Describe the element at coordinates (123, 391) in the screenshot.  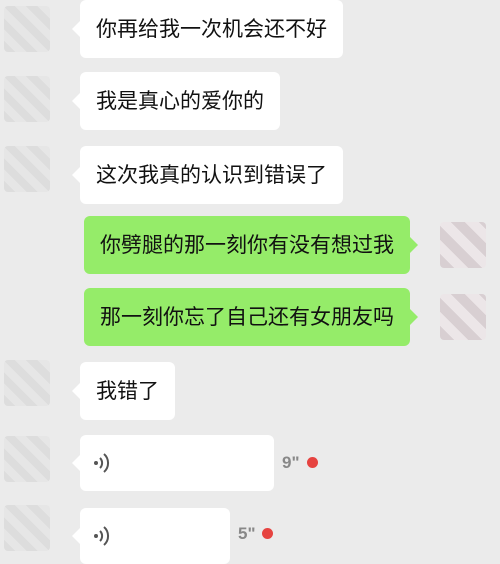
I see `incoming-message: 我错了` at that location.